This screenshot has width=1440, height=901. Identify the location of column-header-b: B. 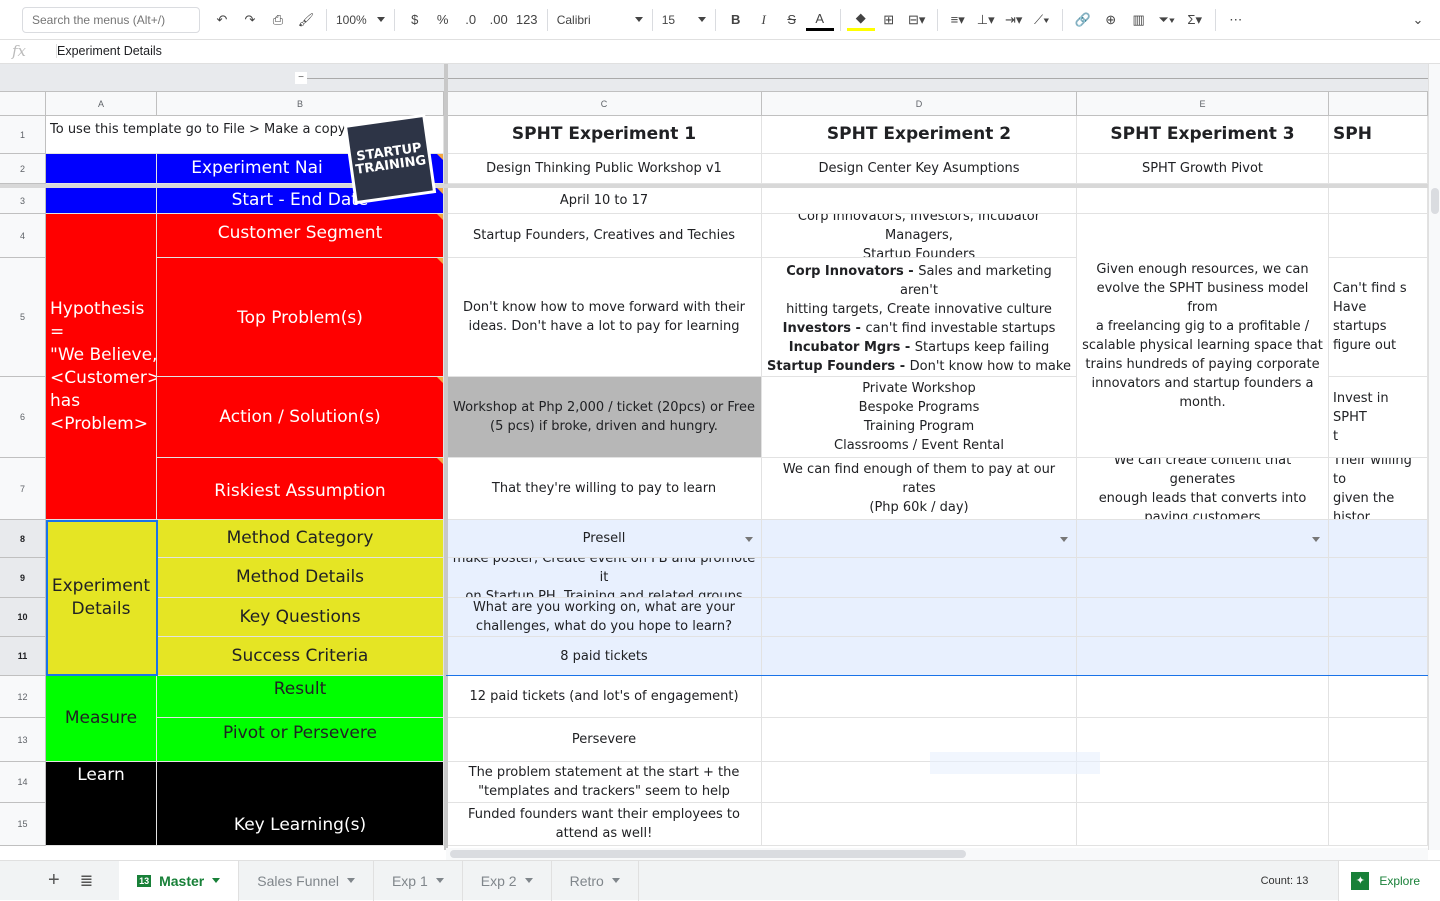
(300, 104).